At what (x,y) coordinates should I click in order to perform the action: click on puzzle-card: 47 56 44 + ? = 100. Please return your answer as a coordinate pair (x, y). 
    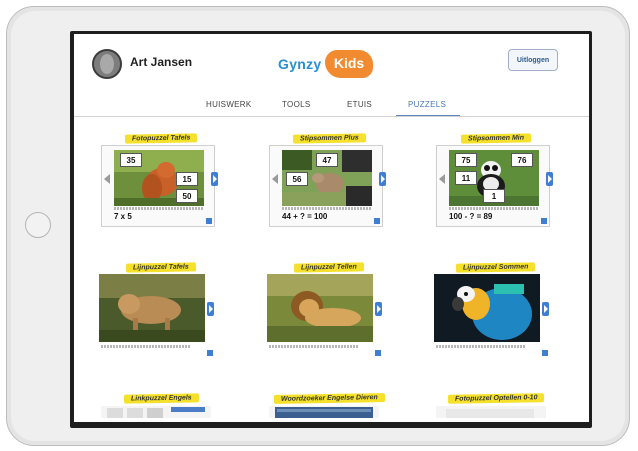
    Looking at the image, I should click on (327, 186).